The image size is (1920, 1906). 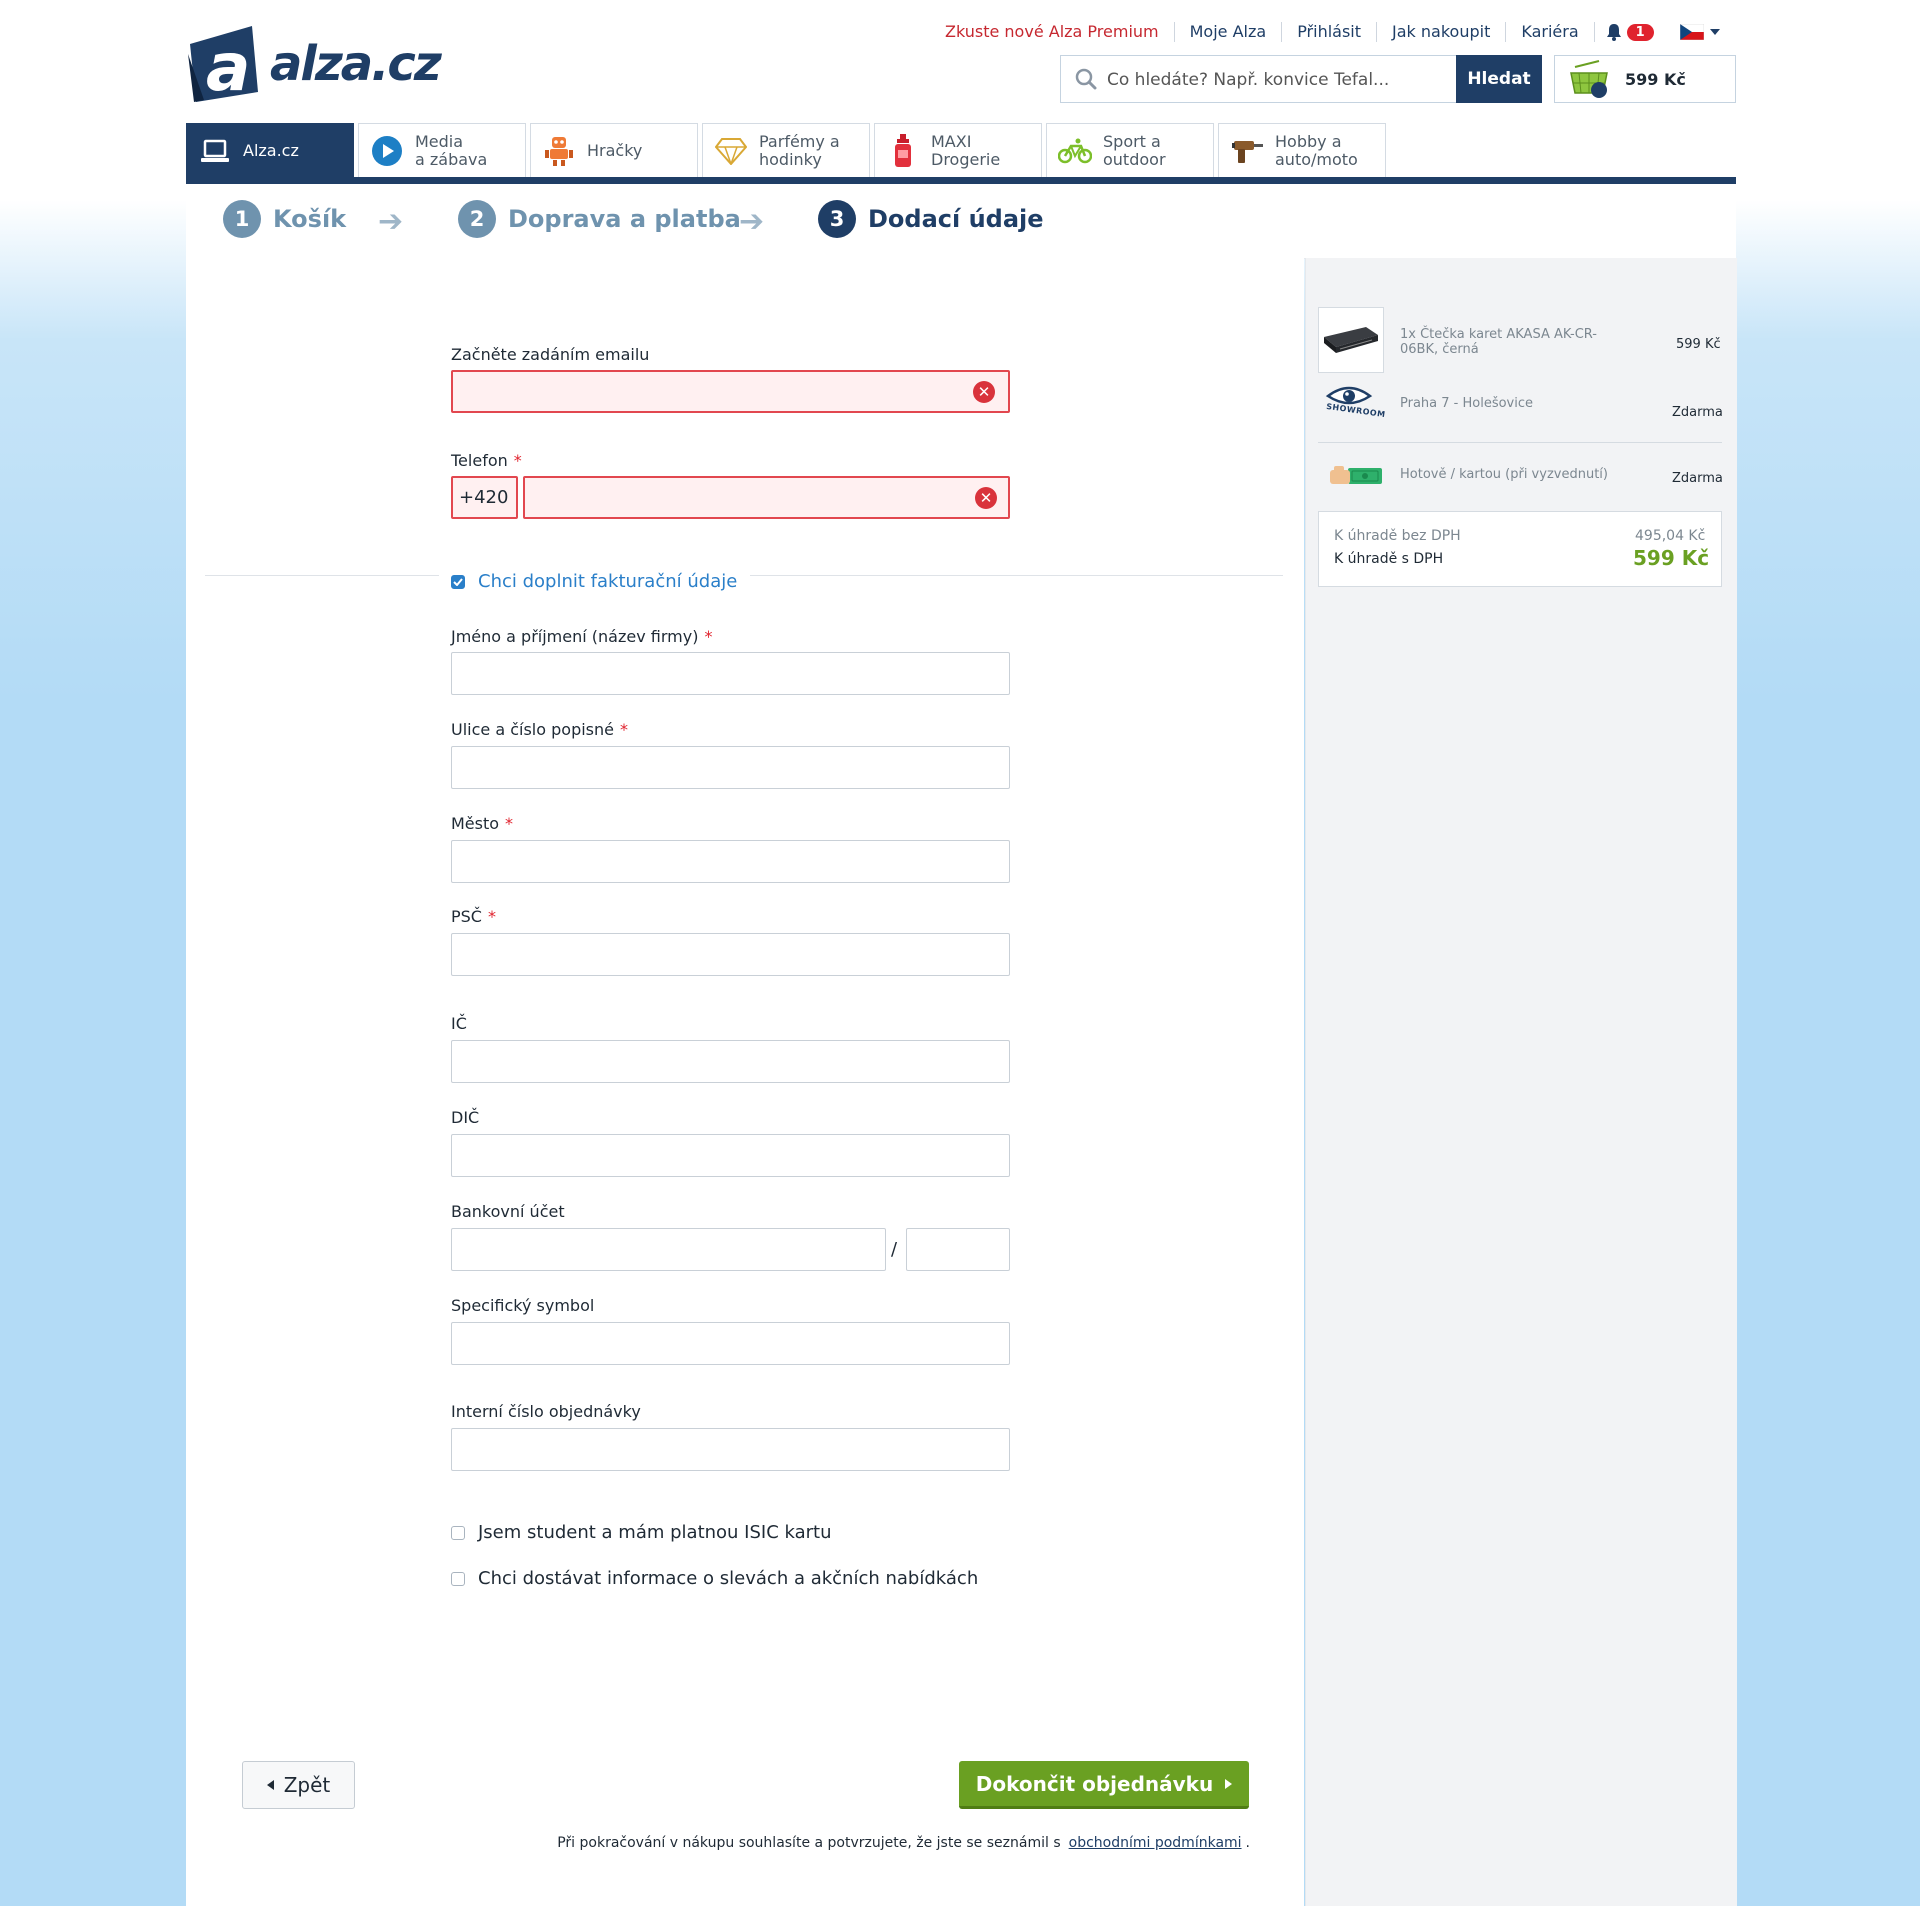 I want to click on zip-label-text: PSČ, so click(x=466, y=916).